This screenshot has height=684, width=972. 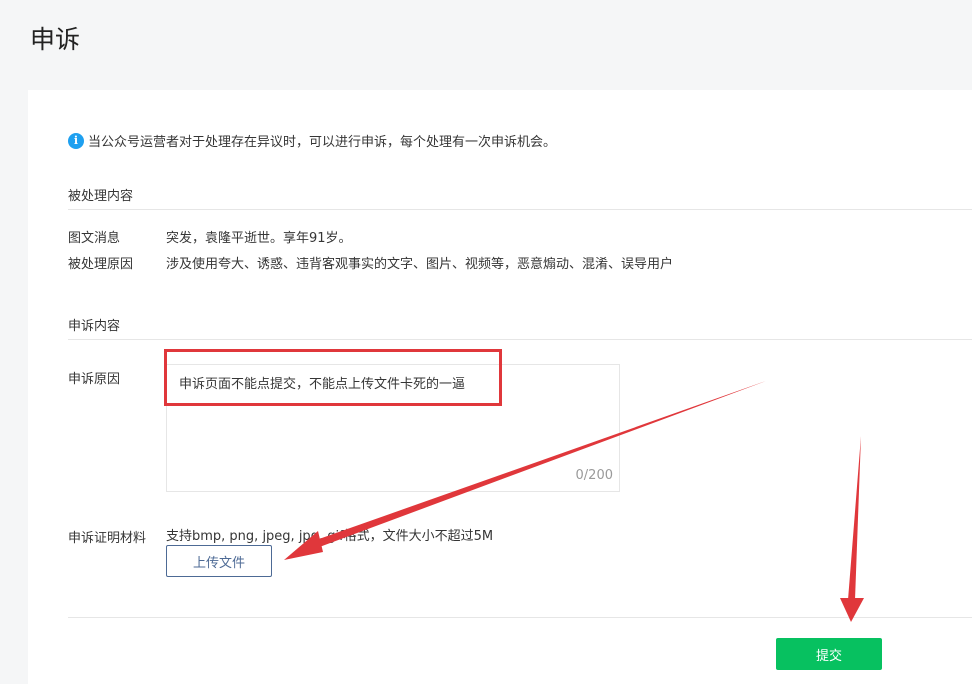 I want to click on char-counter: 0/200, so click(x=594, y=475).